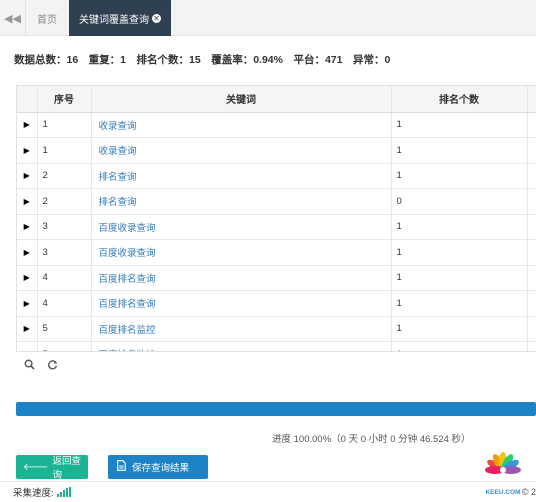  What do you see at coordinates (33, 493) in the screenshot?
I see `speed-label: 采集速度:` at bounding box center [33, 493].